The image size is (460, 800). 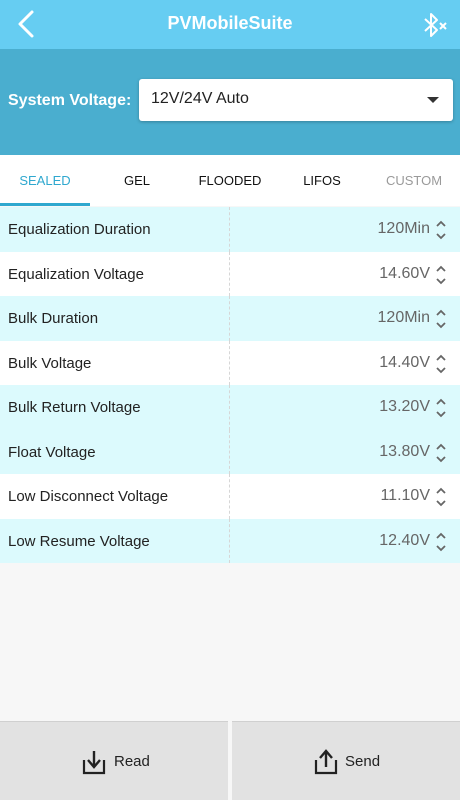 What do you see at coordinates (405, 496) in the screenshot?
I see `setting-value: 11.10V` at bounding box center [405, 496].